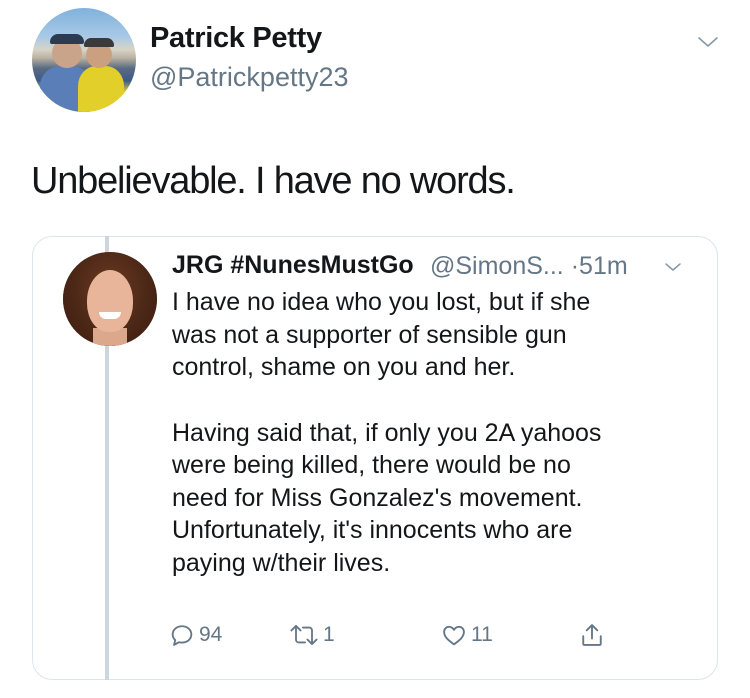 The height and width of the screenshot is (698, 750). What do you see at coordinates (195, 635) in the screenshot?
I see `reply-button: 94` at bounding box center [195, 635].